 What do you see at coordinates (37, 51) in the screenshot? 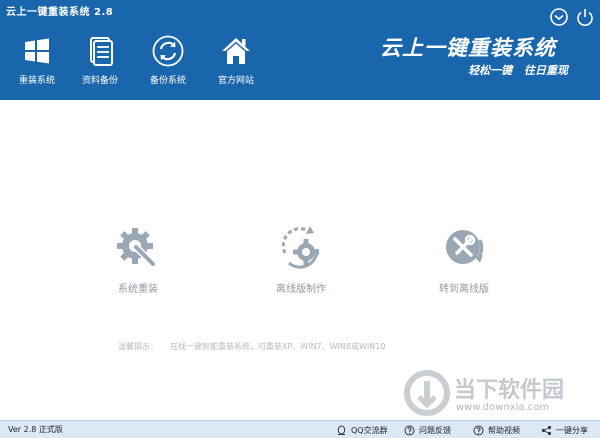
I see `windows-logo-icon` at bounding box center [37, 51].